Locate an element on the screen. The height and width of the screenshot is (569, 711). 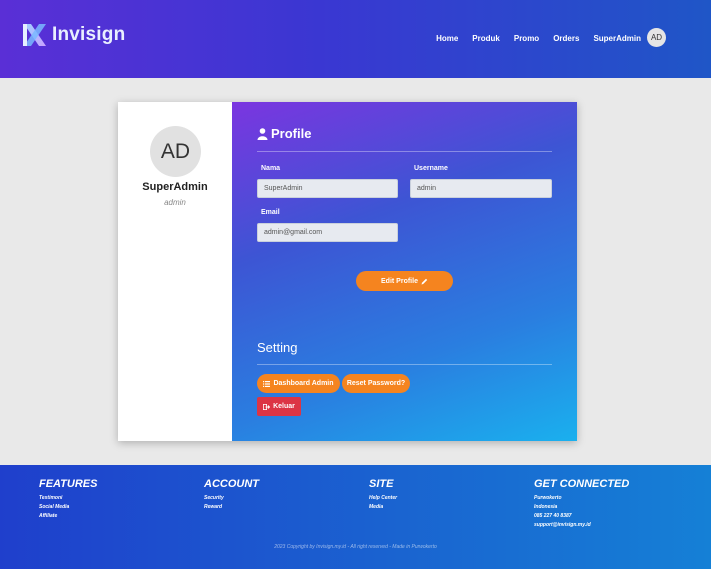
footer-heading: FEATURES is located at coordinates (68, 484).